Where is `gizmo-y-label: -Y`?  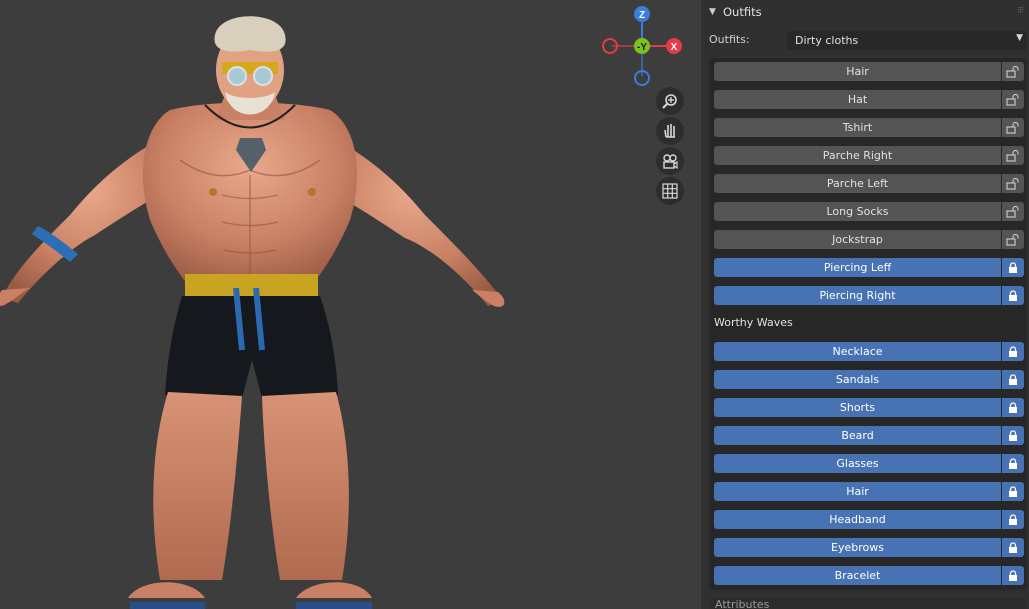
gizmo-y-label: -Y is located at coordinates (642, 47).